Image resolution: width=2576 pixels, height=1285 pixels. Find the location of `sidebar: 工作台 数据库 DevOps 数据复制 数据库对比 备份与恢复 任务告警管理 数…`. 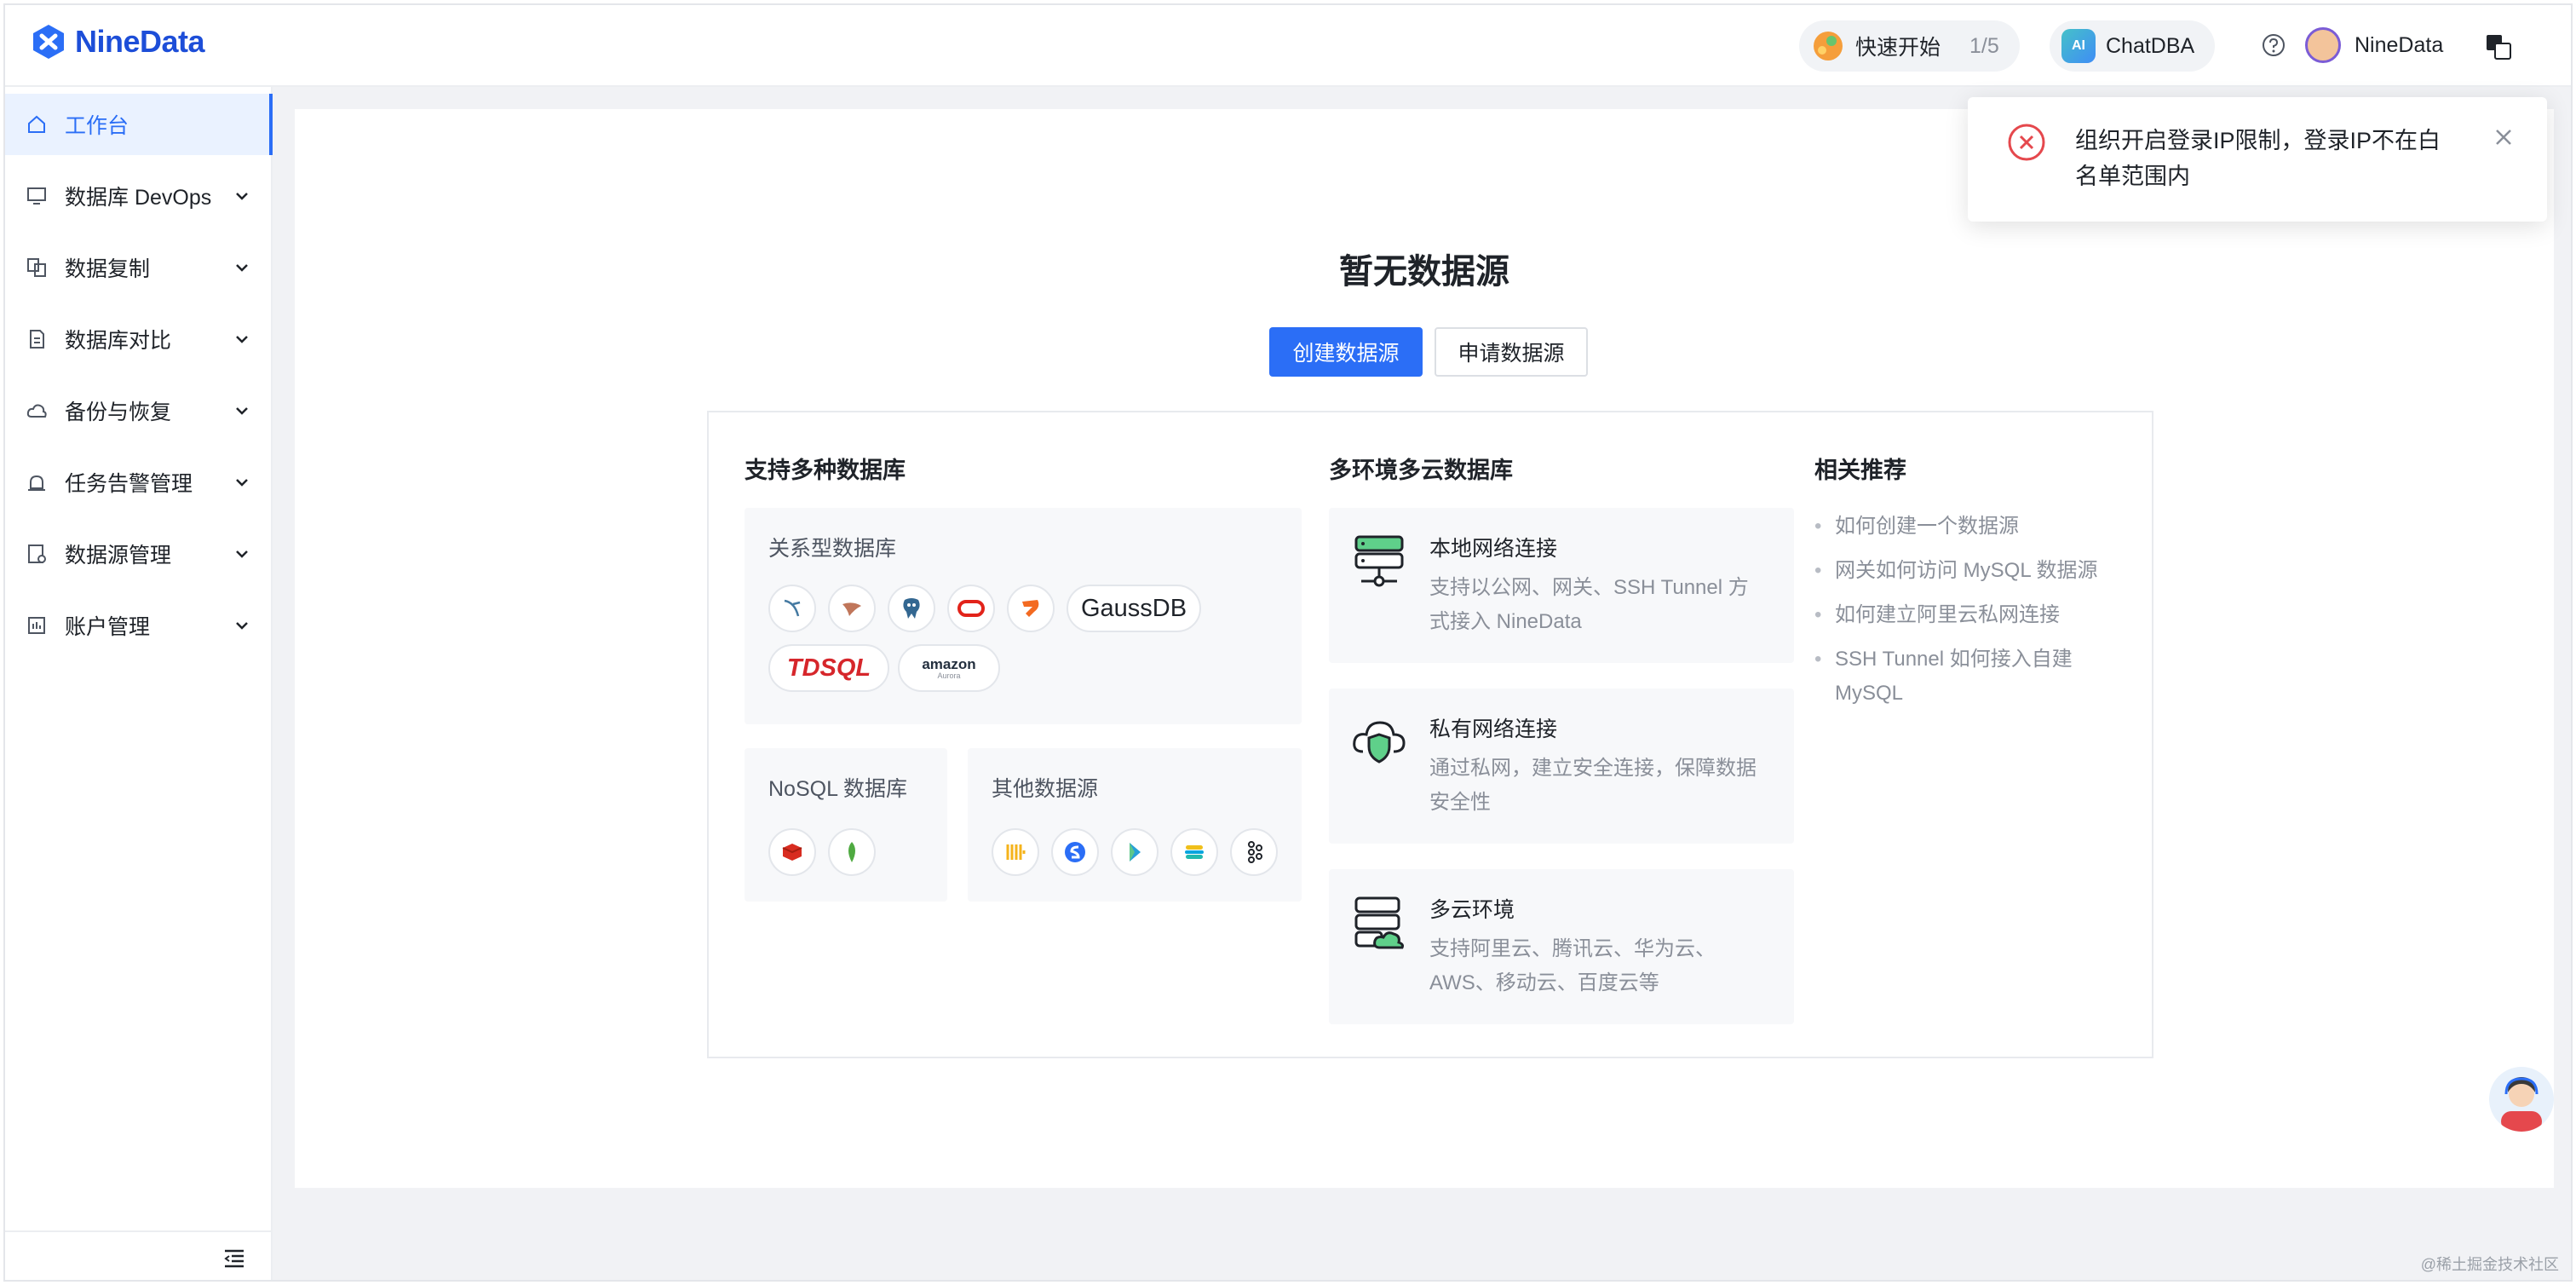

sidebar: 工作台 数据库 DevOps 数据复制 数据库对比 备份与恢复 任务告警管理 数… is located at coordinates (139, 683).